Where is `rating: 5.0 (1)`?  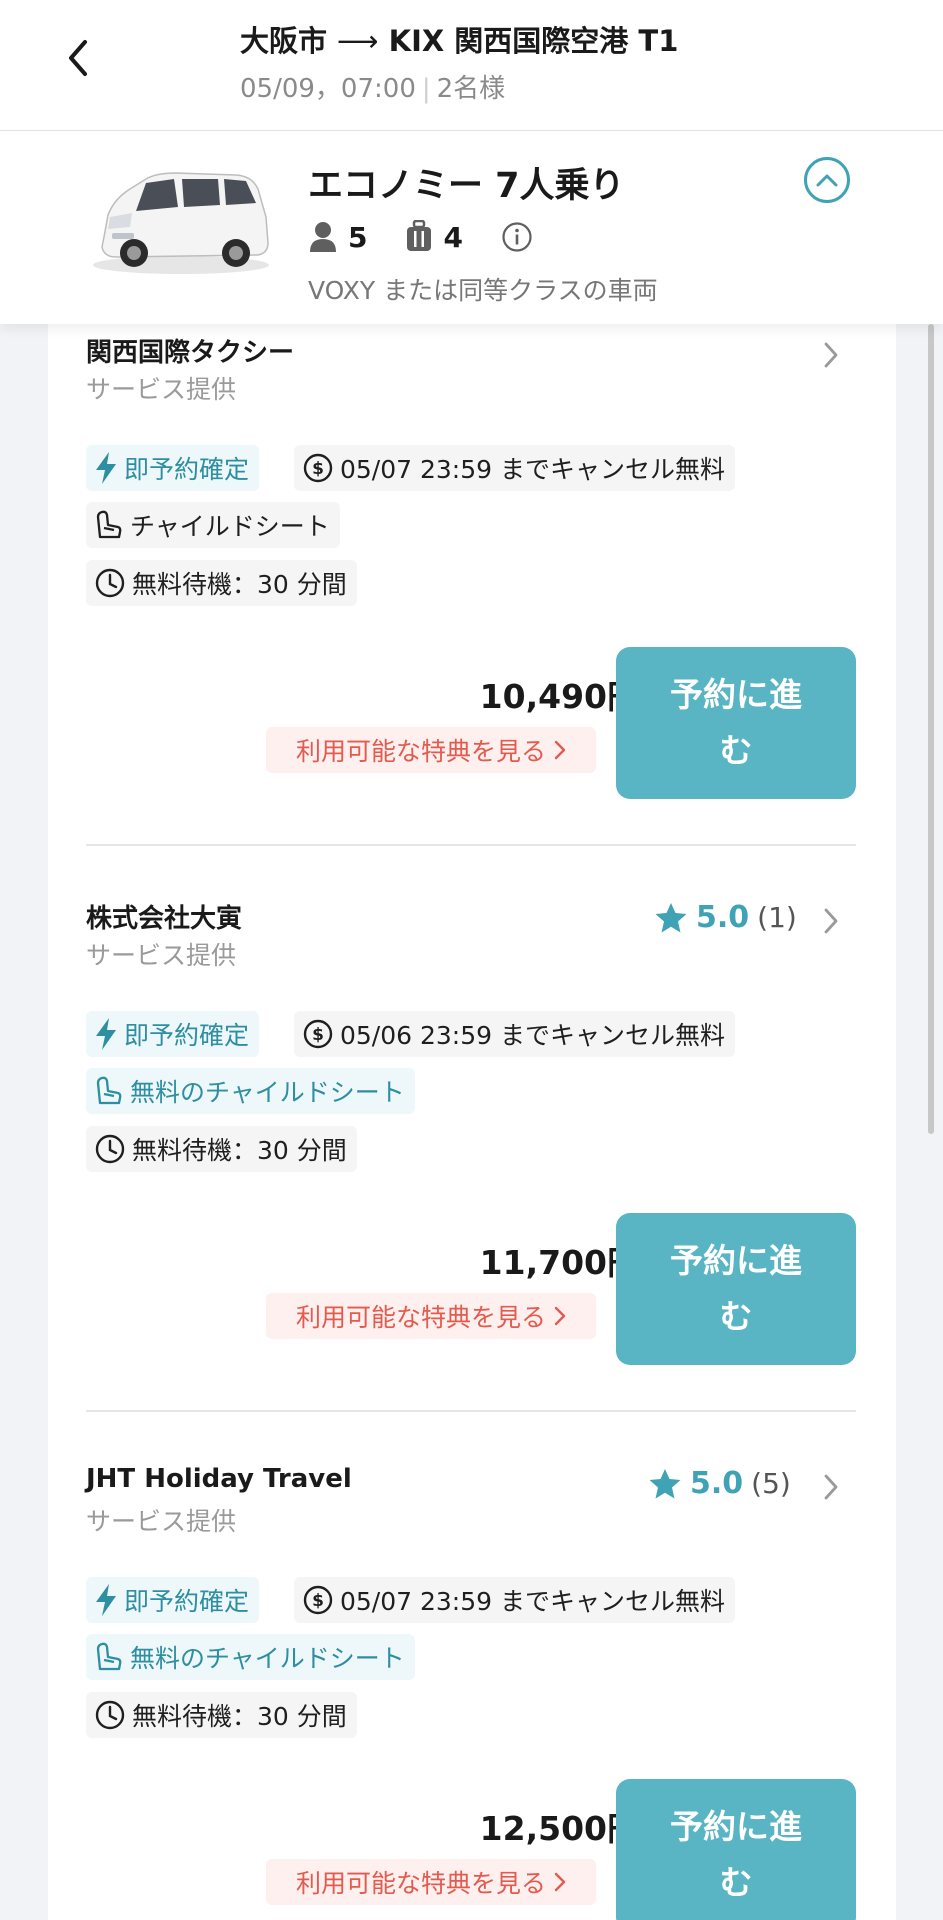 rating: 5.0 (1) is located at coordinates (725, 917).